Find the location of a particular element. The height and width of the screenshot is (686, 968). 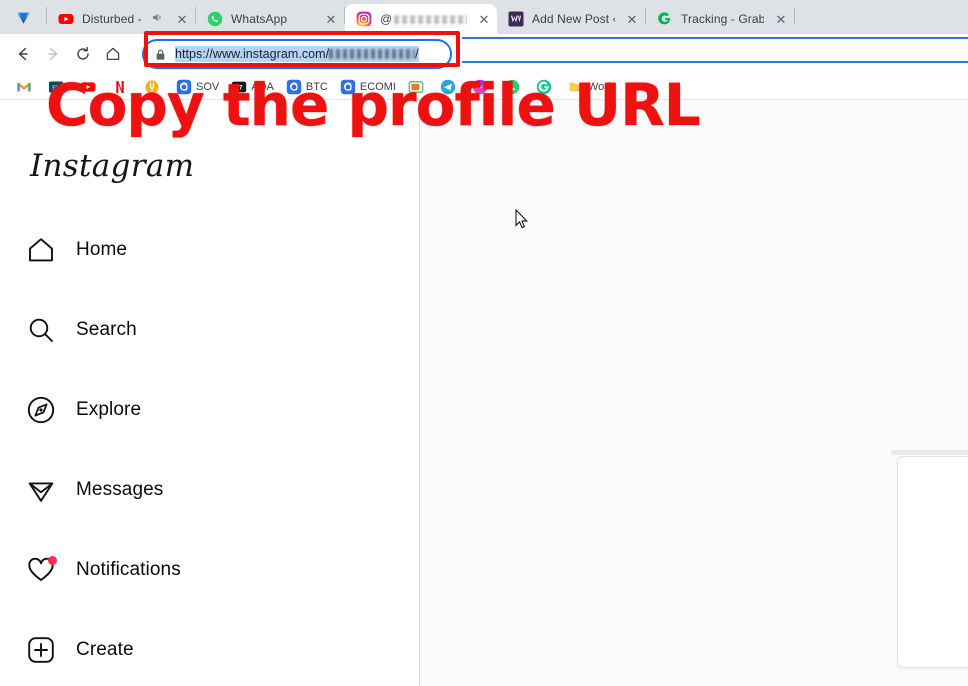

tab-divider is located at coordinates (794, 15).